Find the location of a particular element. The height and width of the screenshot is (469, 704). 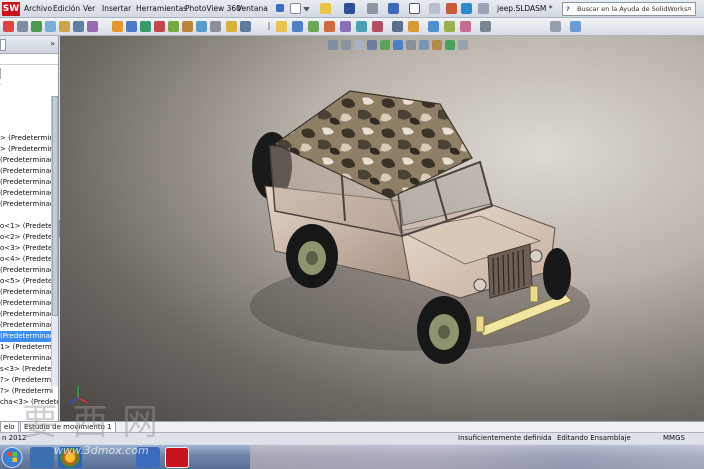

menu-ventana: Ventana is located at coordinates (252, 8).